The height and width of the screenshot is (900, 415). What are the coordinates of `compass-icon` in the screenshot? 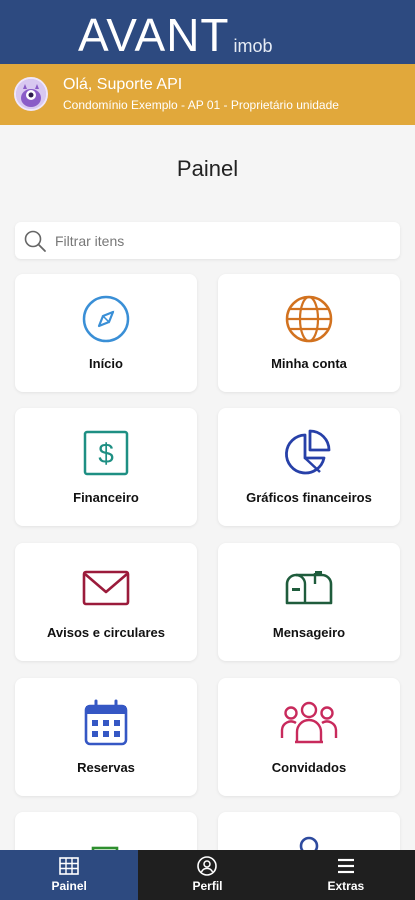 It's located at (106, 319).